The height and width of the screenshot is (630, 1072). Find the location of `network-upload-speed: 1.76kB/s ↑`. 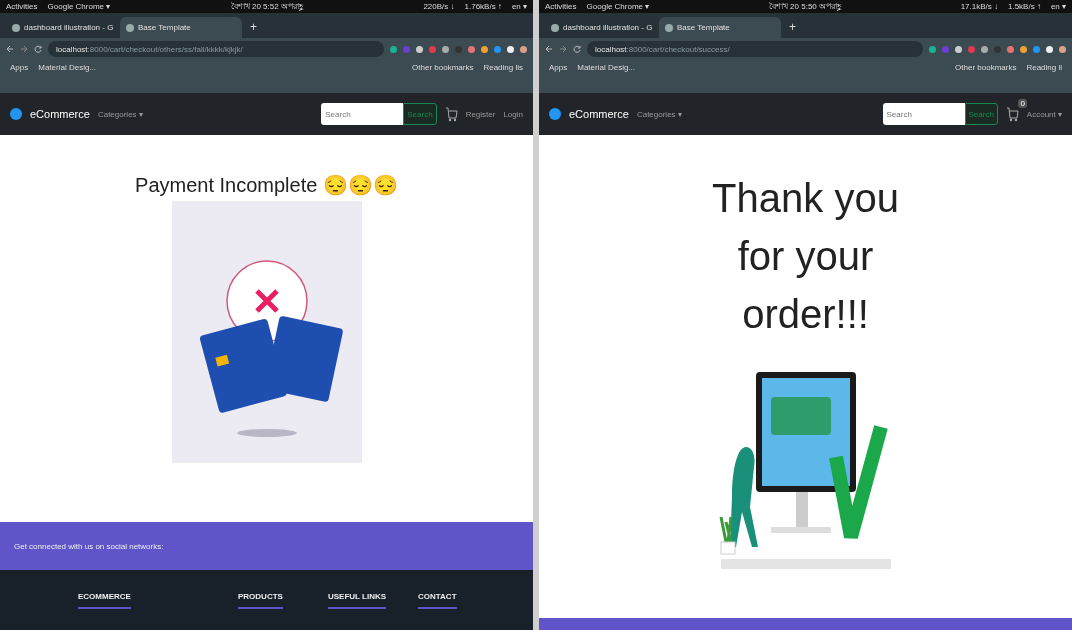

network-upload-speed: 1.76kB/s ↑ is located at coordinates (483, 6).